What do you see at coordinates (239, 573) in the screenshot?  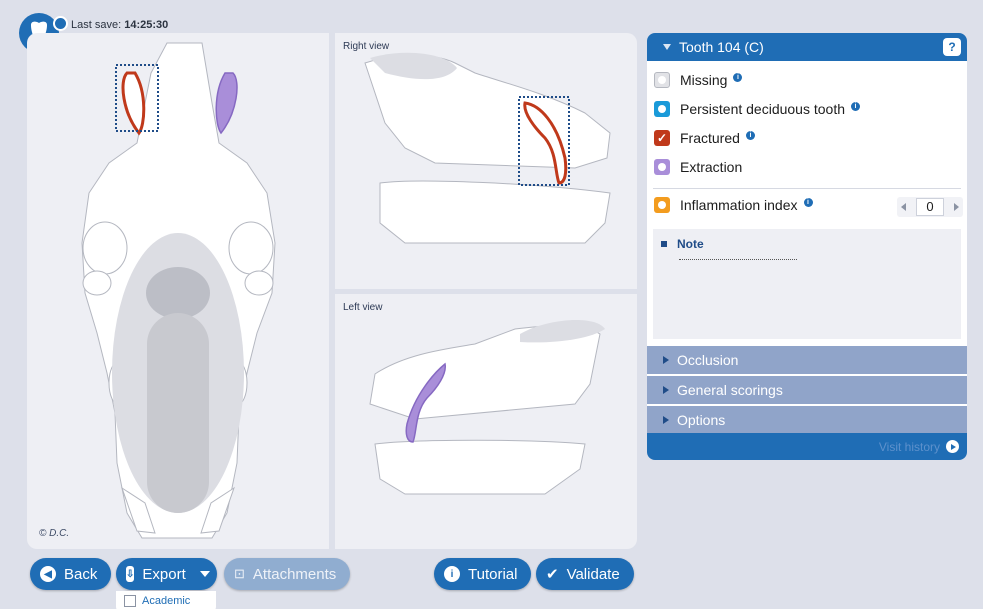 I see `attachment-icon: ⊡` at bounding box center [239, 573].